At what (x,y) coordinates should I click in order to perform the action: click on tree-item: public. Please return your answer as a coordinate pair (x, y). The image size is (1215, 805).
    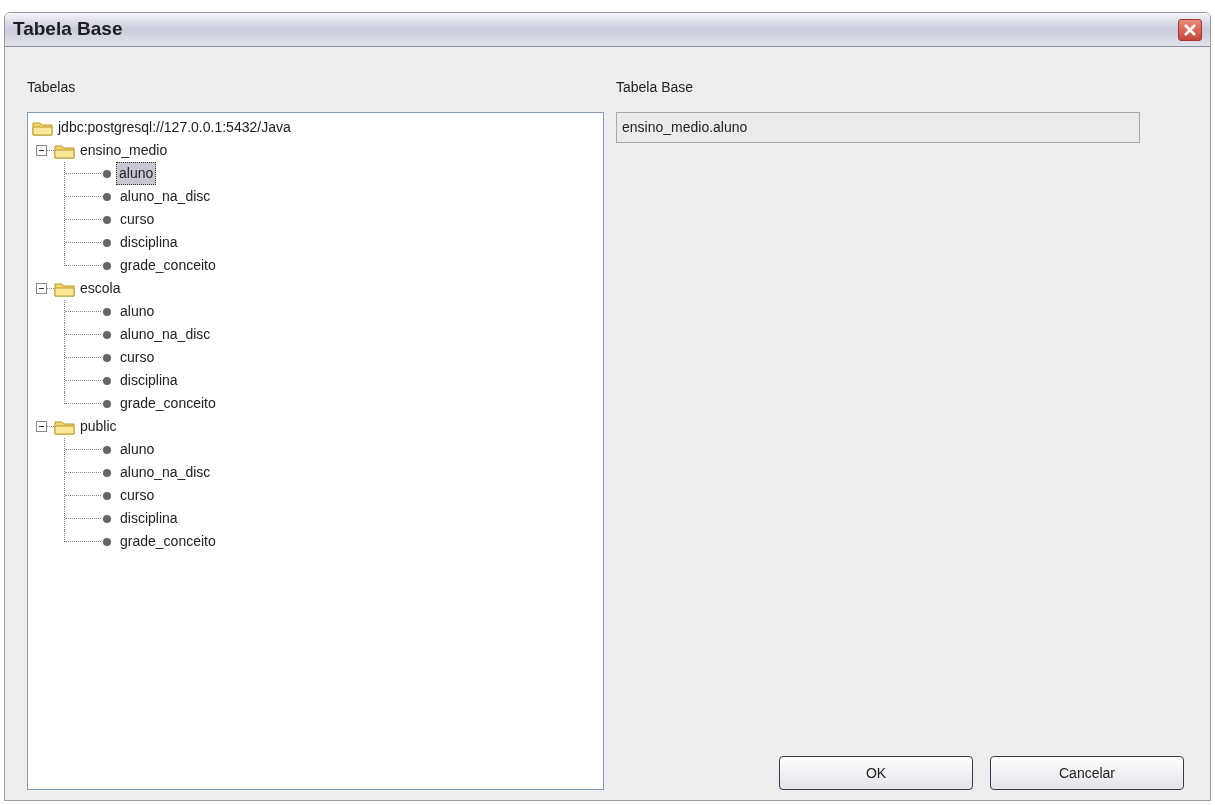
    Looking at the image, I should click on (98, 426).